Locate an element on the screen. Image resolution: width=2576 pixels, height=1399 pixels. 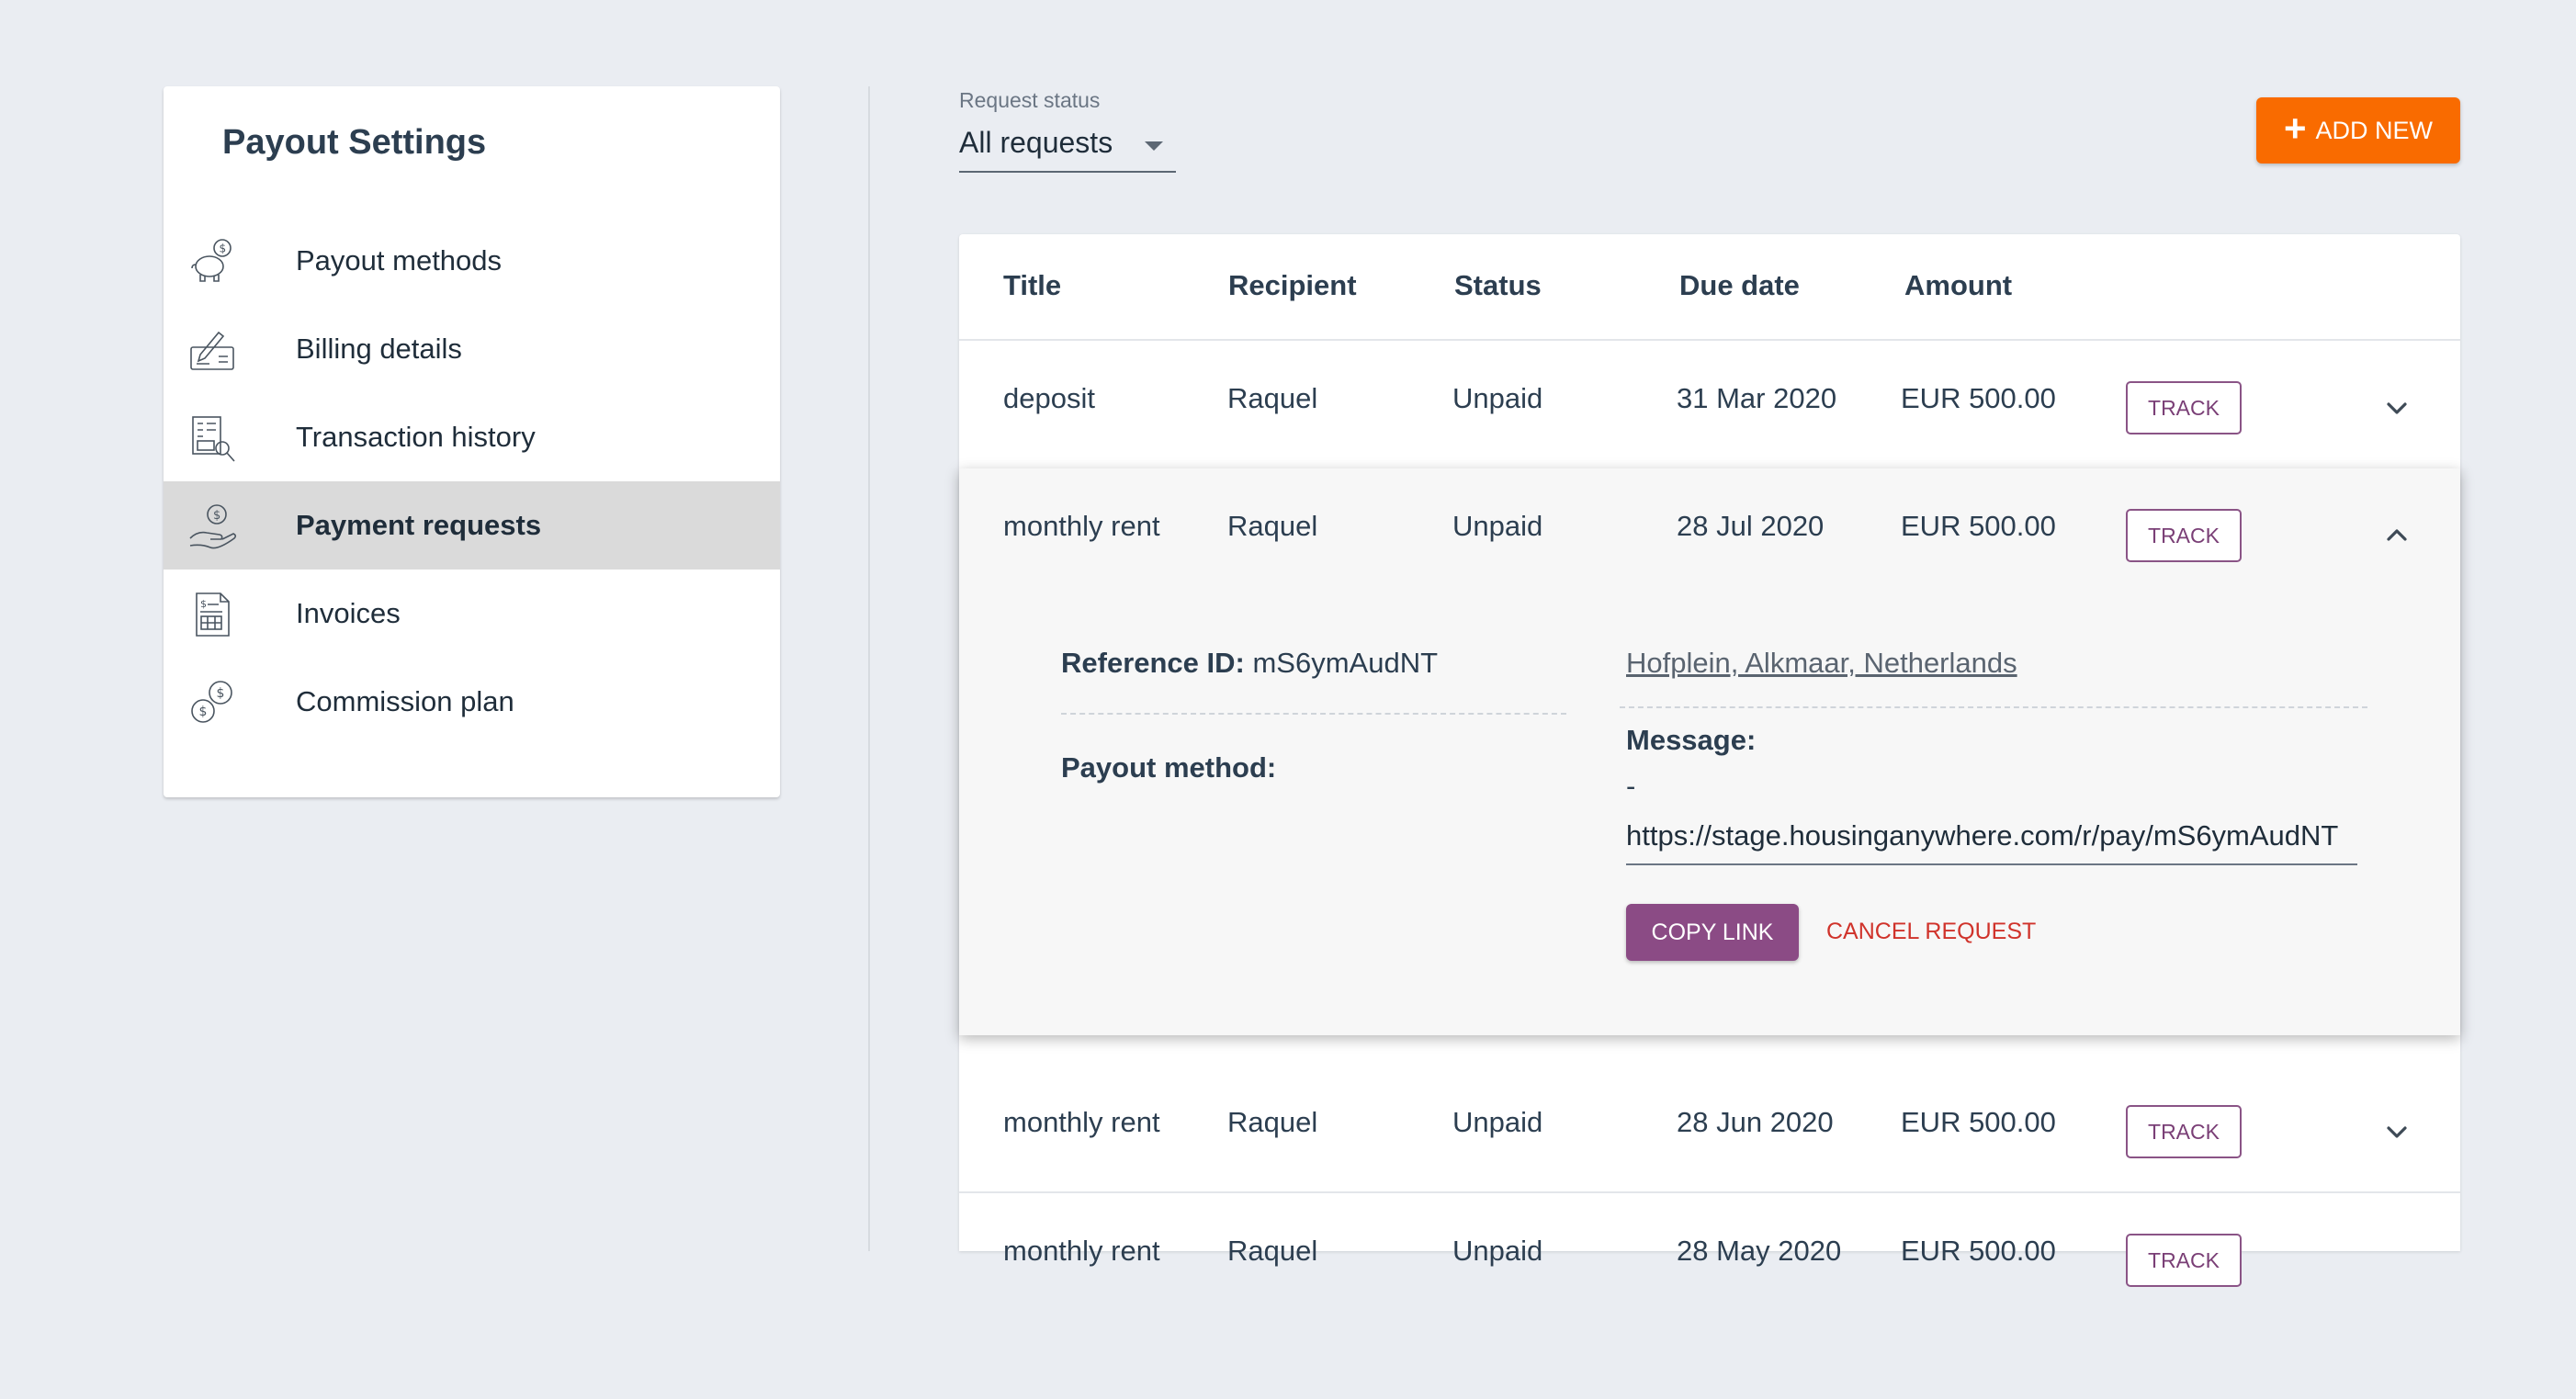
sidebar-item-billing-details: Billing details is located at coordinates (472, 349).